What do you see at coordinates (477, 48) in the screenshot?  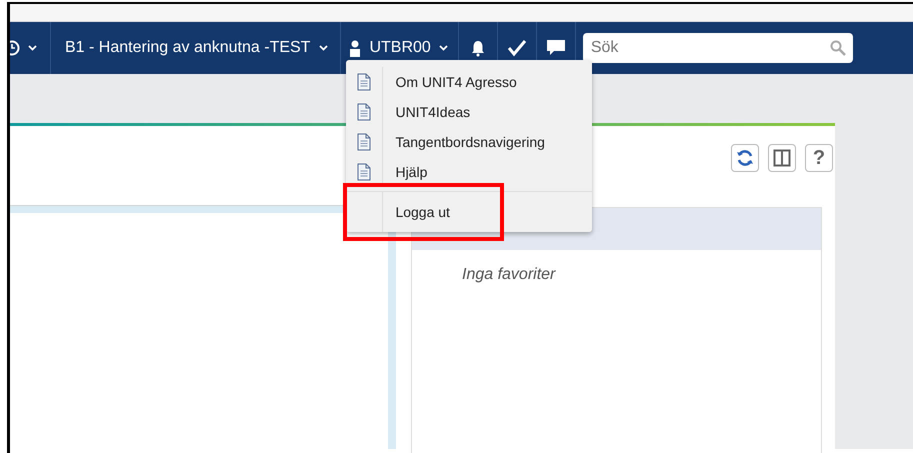 I see `bell-icon` at bounding box center [477, 48].